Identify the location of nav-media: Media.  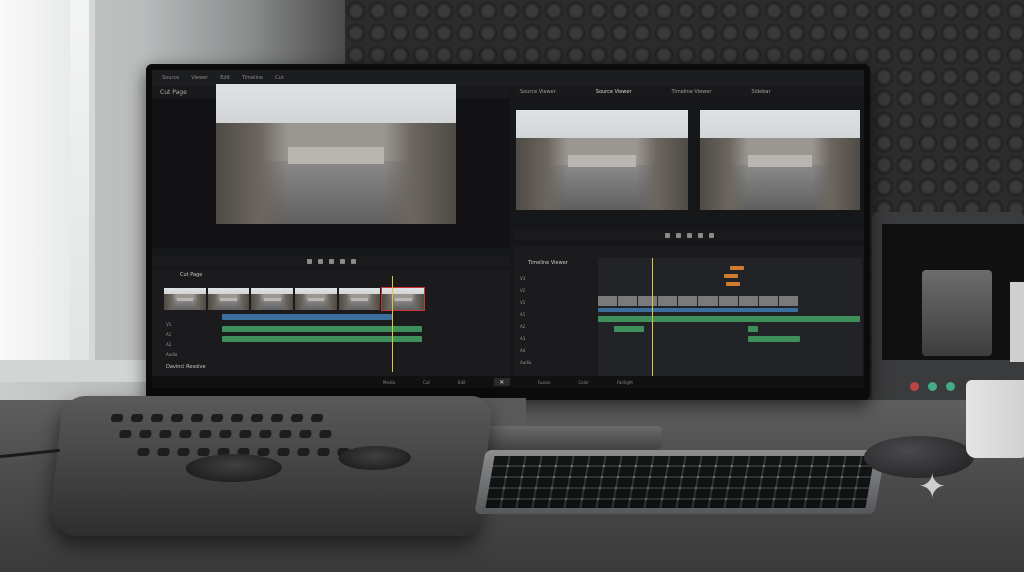
(389, 382).